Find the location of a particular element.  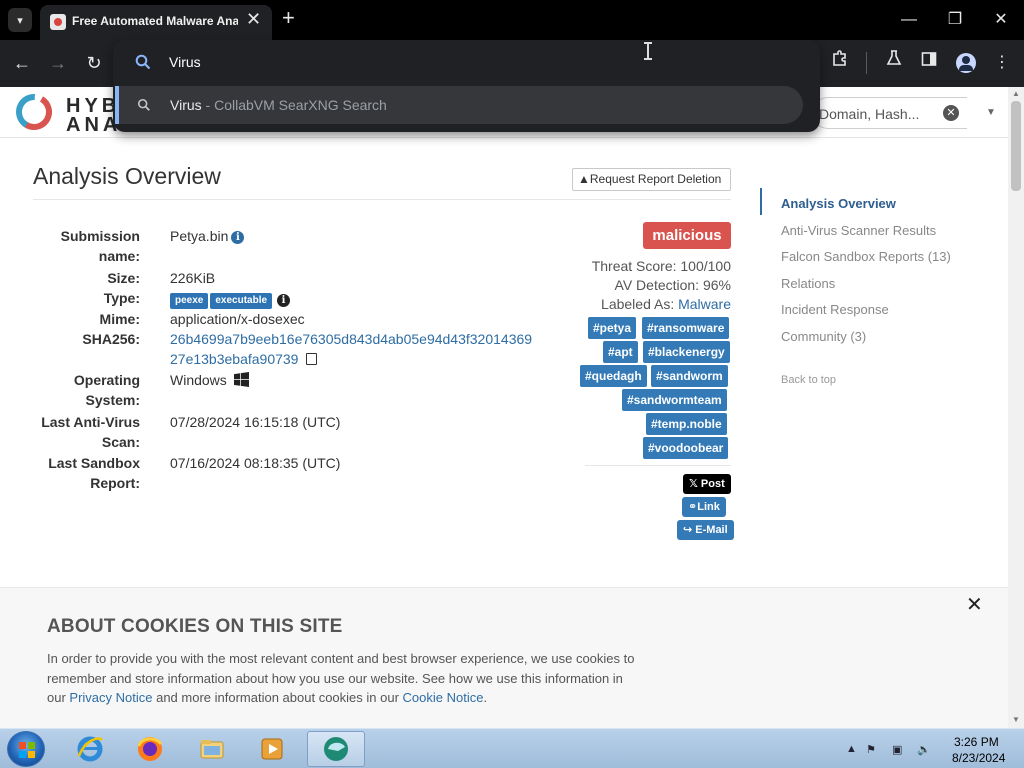

clock-time: 3:26 PM is located at coordinates (976, 742).